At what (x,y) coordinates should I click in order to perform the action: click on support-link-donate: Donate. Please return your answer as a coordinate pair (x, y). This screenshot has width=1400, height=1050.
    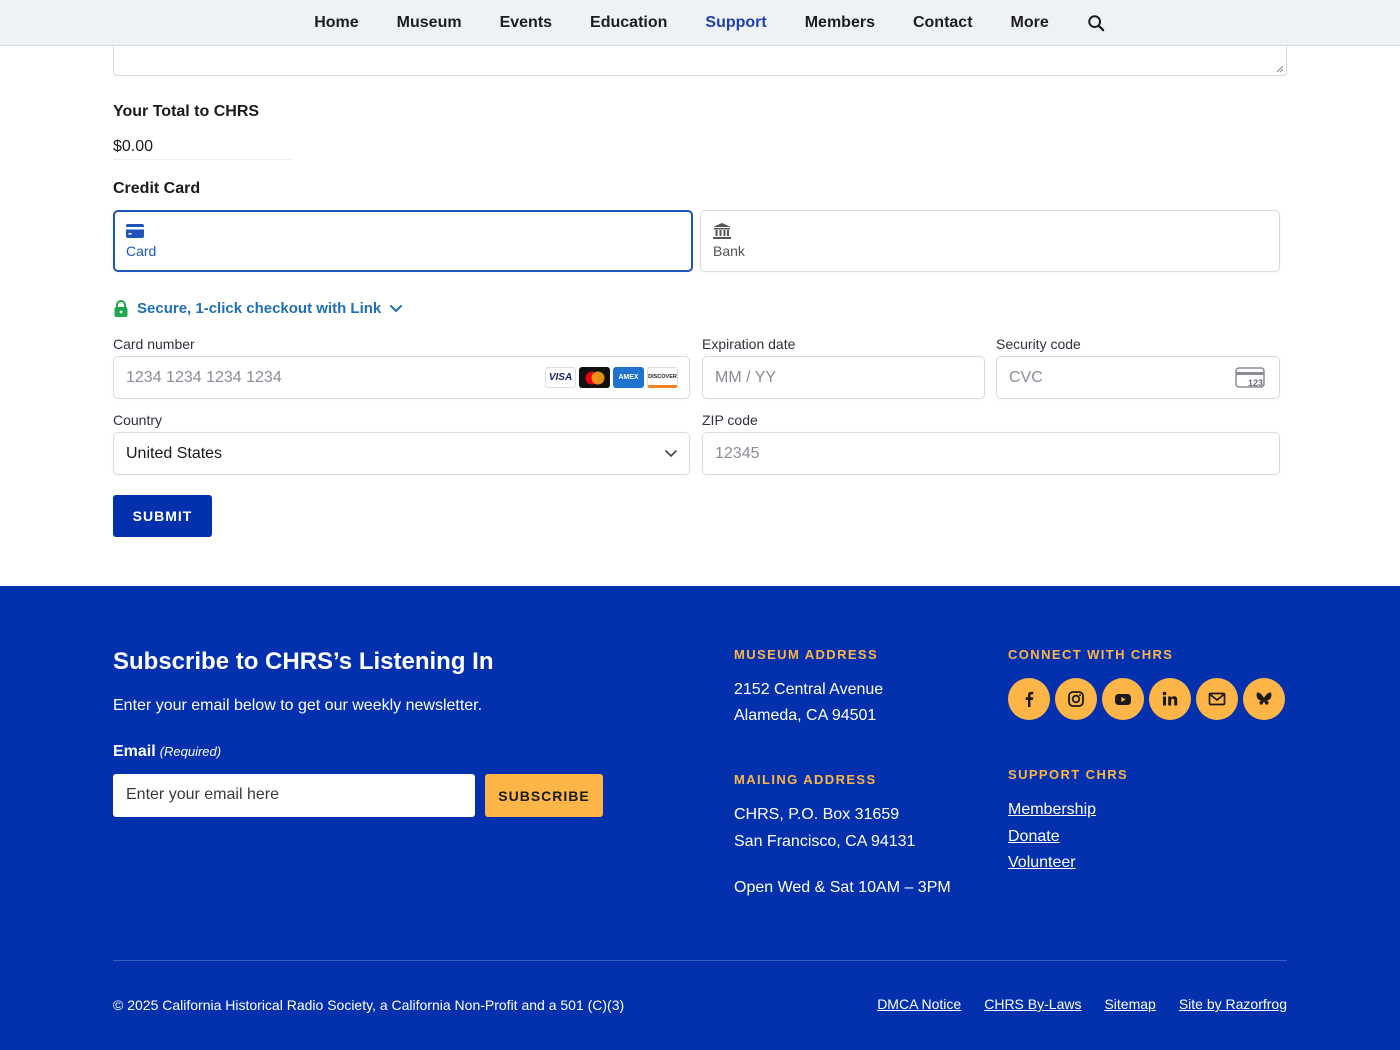
    Looking at the image, I should click on (1034, 837).